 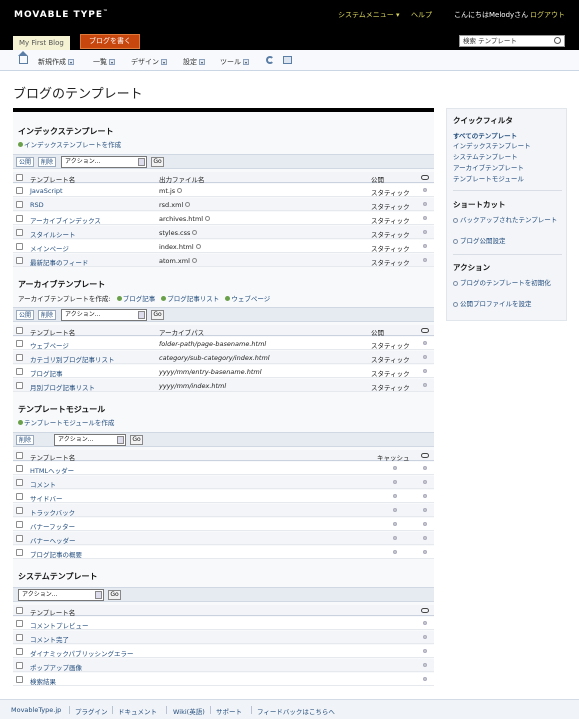 What do you see at coordinates (296, 711) in the screenshot?
I see `footer-link-feedback: フィードバックはこちらへ` at bounding box center [296, 711].